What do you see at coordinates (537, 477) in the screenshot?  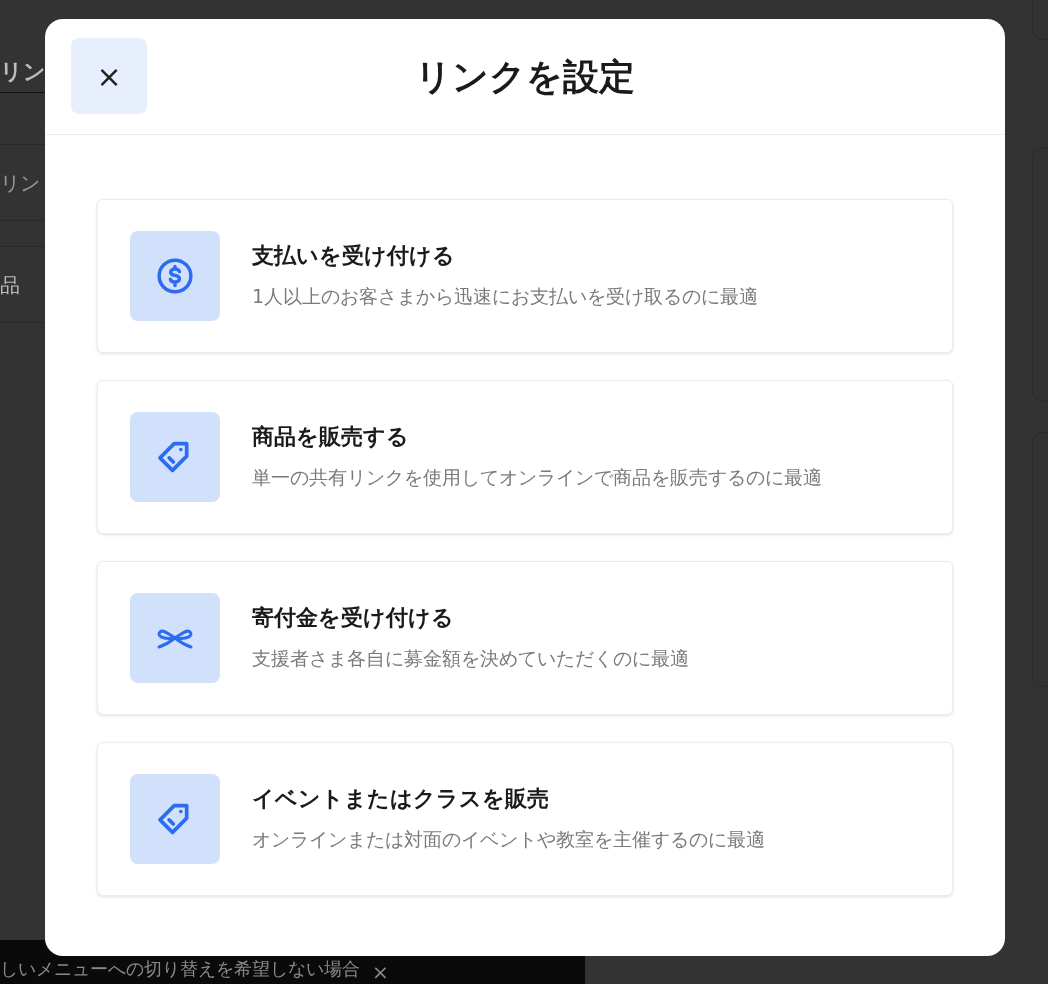 I see `option-description: 単一の共有リンクを使用してオンラインで商品を販売するのに最適` at bounding box center [537, 477].